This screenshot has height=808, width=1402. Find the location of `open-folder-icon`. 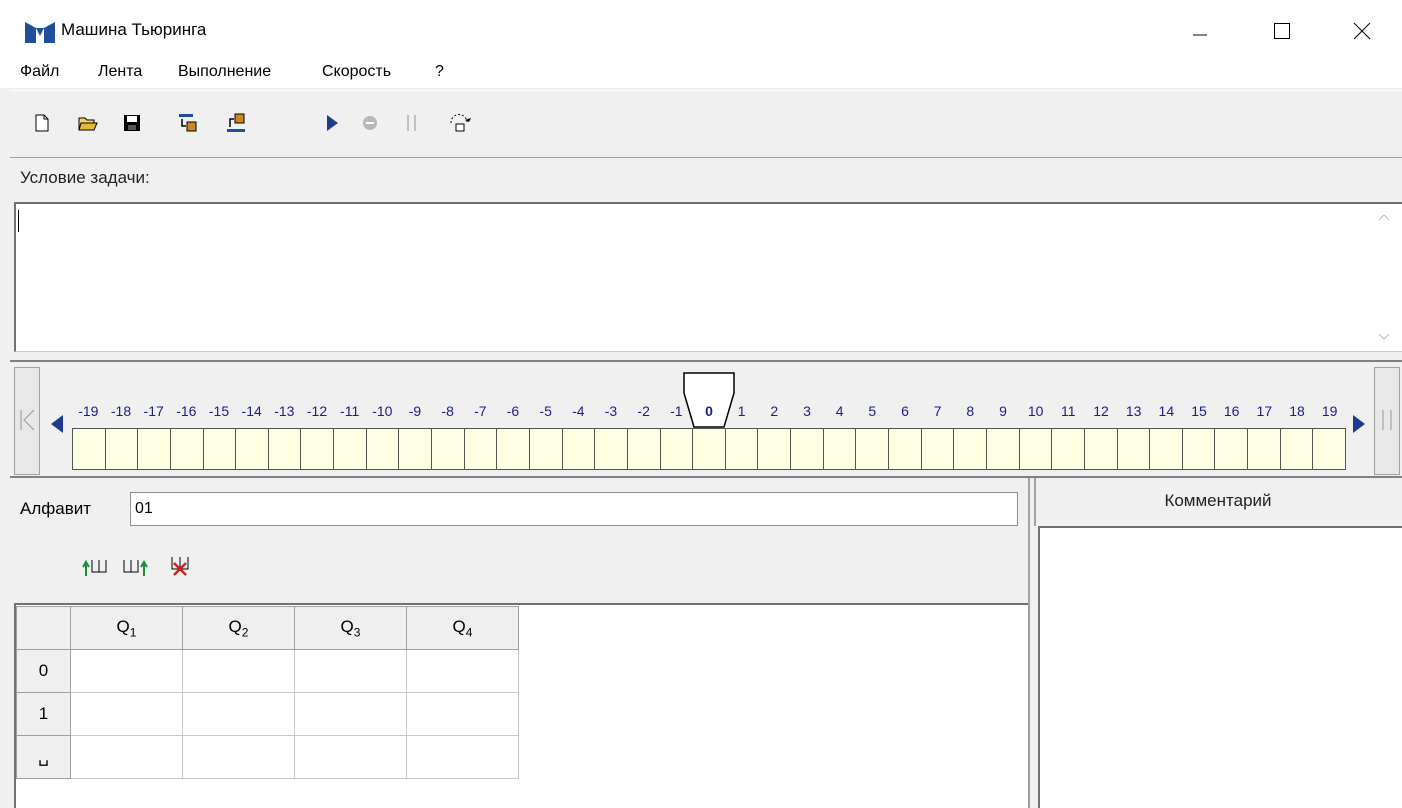

open-folder-icon is located at coordinates (88, 123).